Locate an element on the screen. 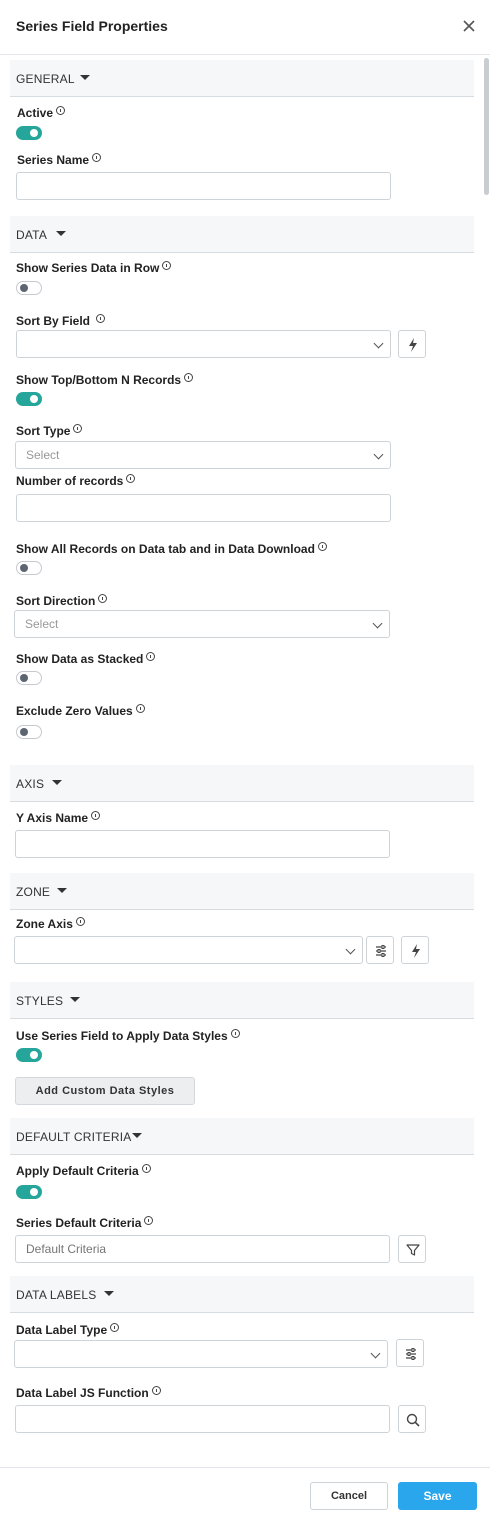 The image size is (490, 1523). section-data-labels-label: DATA LABELS is located at coordinates (56, 1295).